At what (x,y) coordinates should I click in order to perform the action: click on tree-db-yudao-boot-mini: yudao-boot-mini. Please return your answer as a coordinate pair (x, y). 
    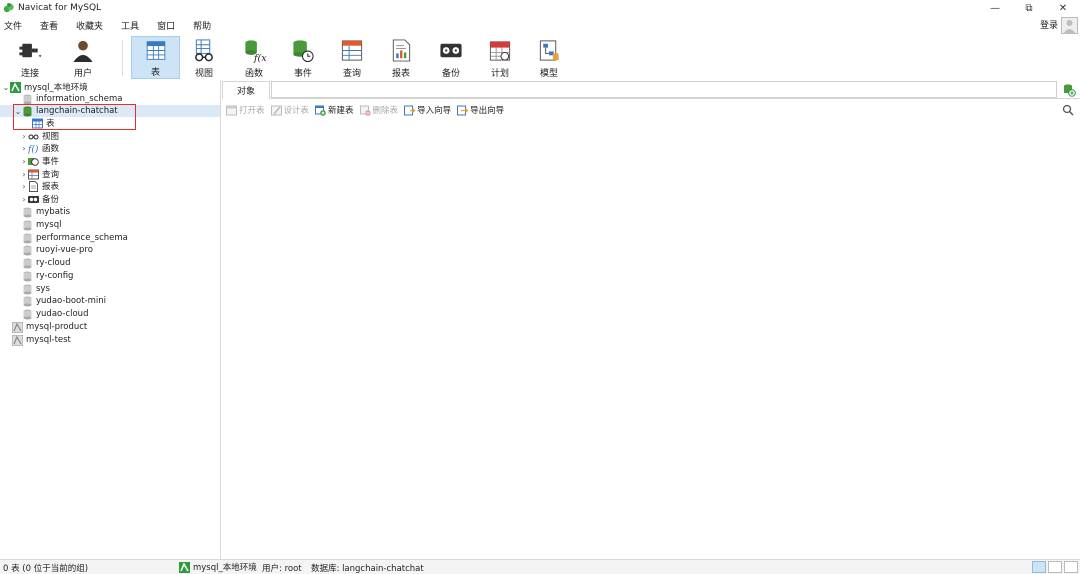
    Looking at the image, I should click on (60, 301).